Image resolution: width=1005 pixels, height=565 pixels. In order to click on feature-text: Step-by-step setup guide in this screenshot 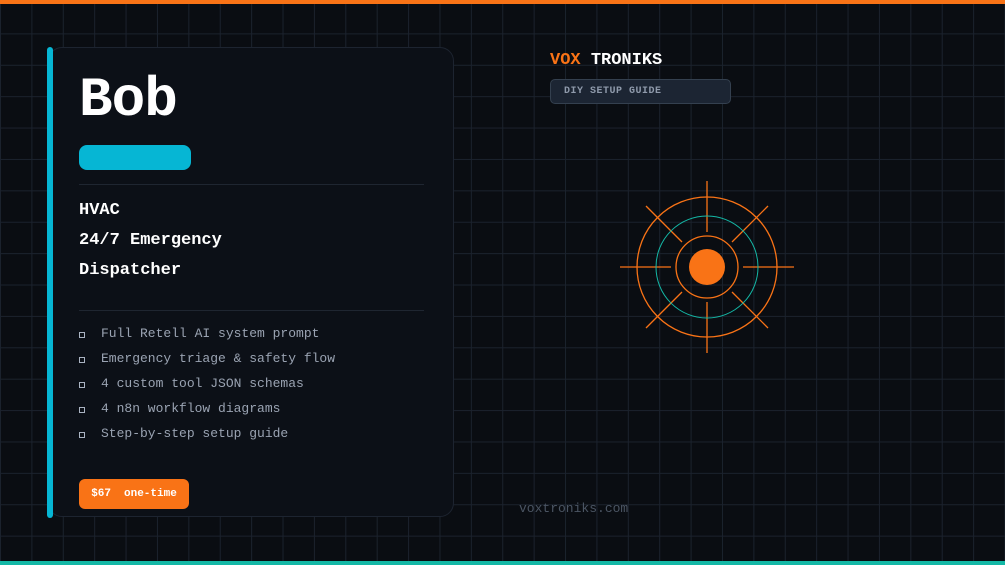, I will do `click(195, 433)`.